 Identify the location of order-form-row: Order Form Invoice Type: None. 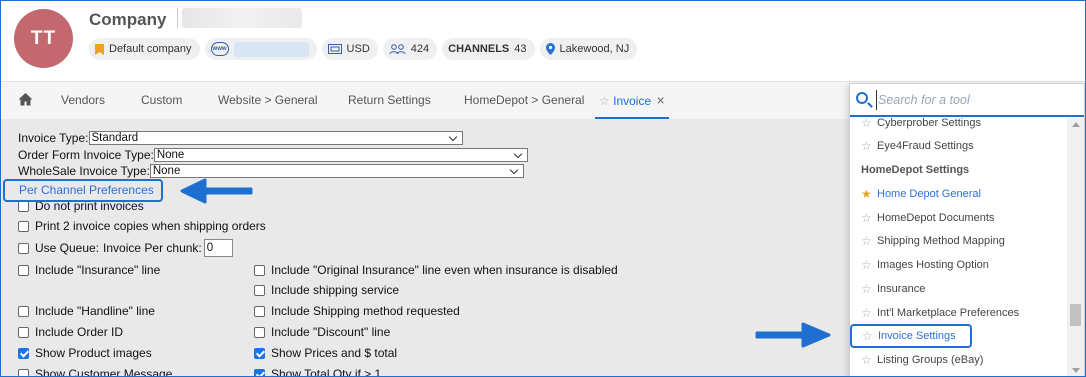
(273, 155).